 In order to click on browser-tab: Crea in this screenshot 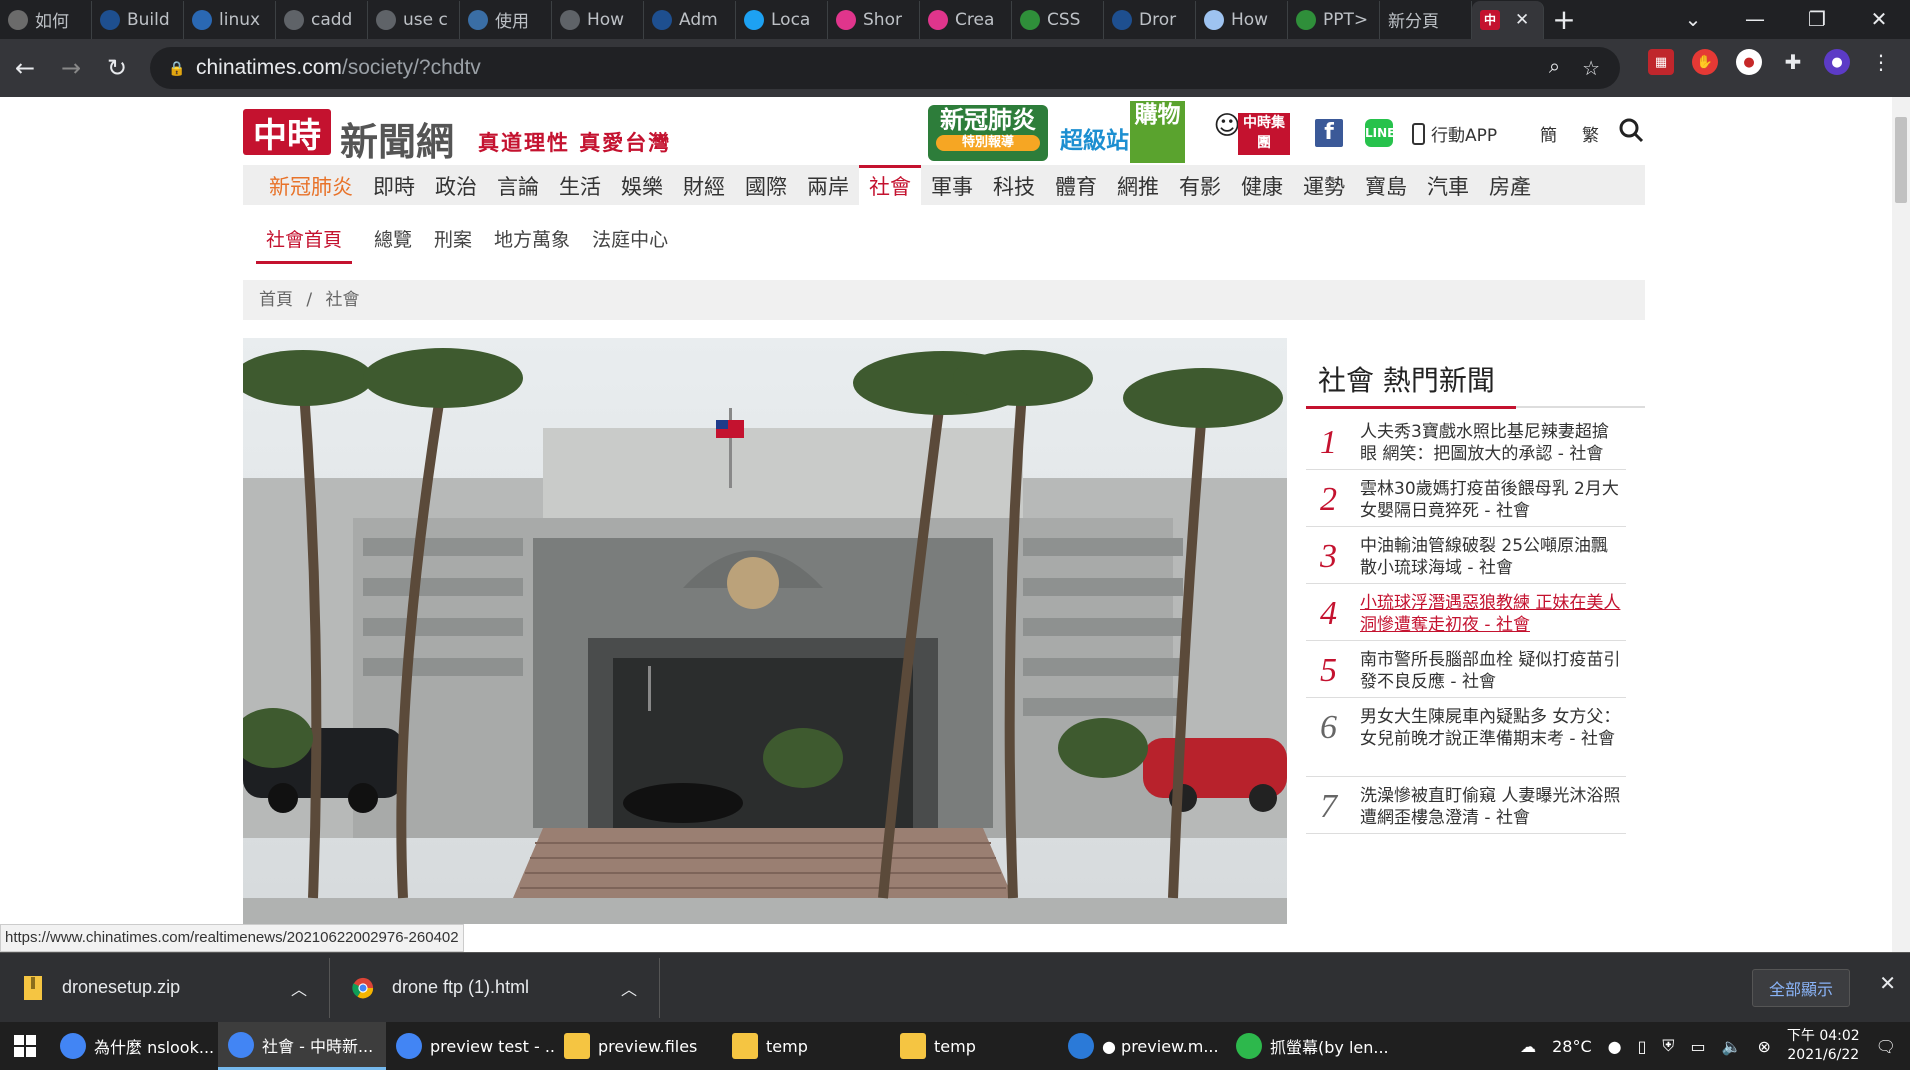, I will do `click(966, 19)`.